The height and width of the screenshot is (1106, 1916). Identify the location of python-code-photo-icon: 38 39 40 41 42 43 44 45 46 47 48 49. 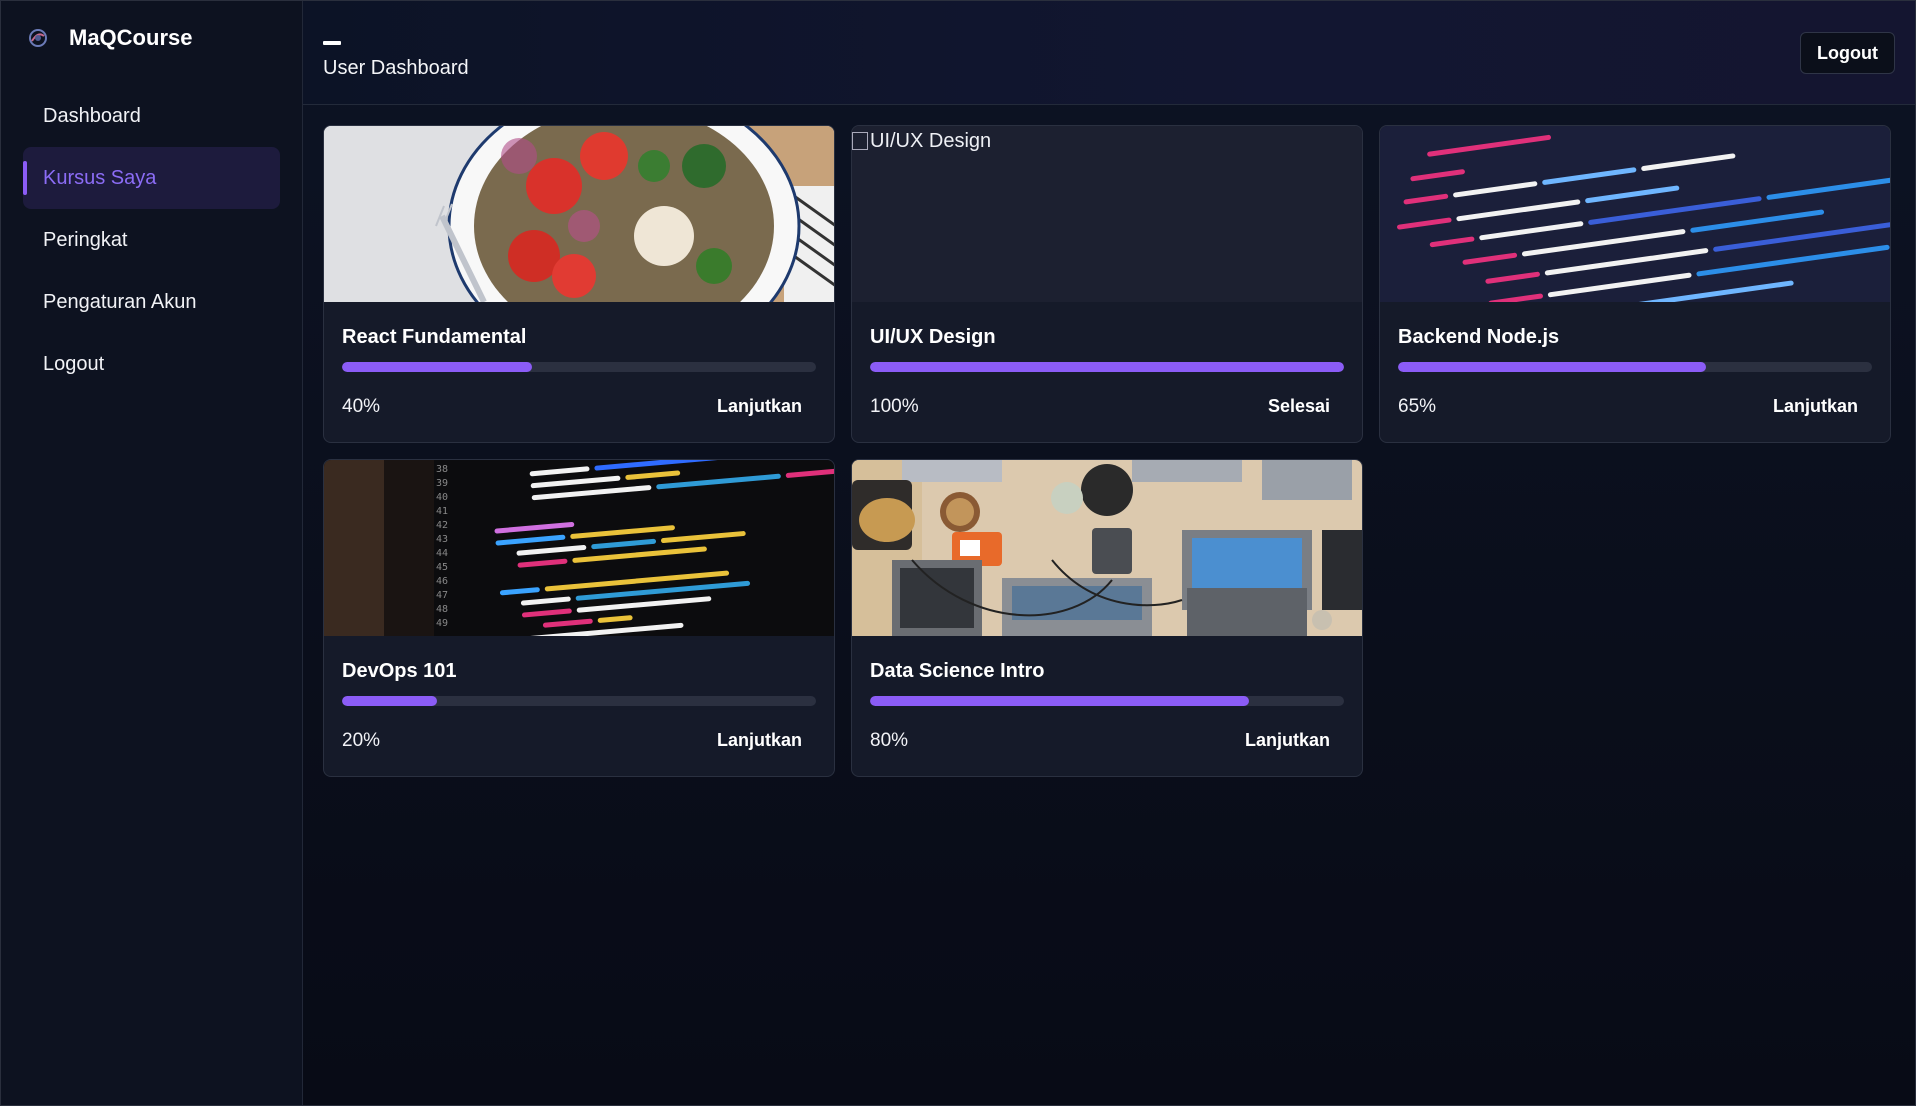
(579, 548).